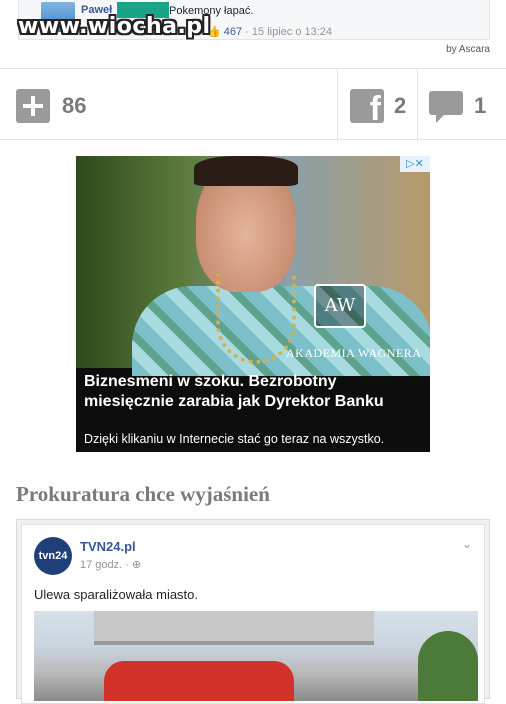  Describe the element at coordinates (354, 353) in the screenshot. I see `ad-logo-text: AKADEMIA WAGNERA` at that location.